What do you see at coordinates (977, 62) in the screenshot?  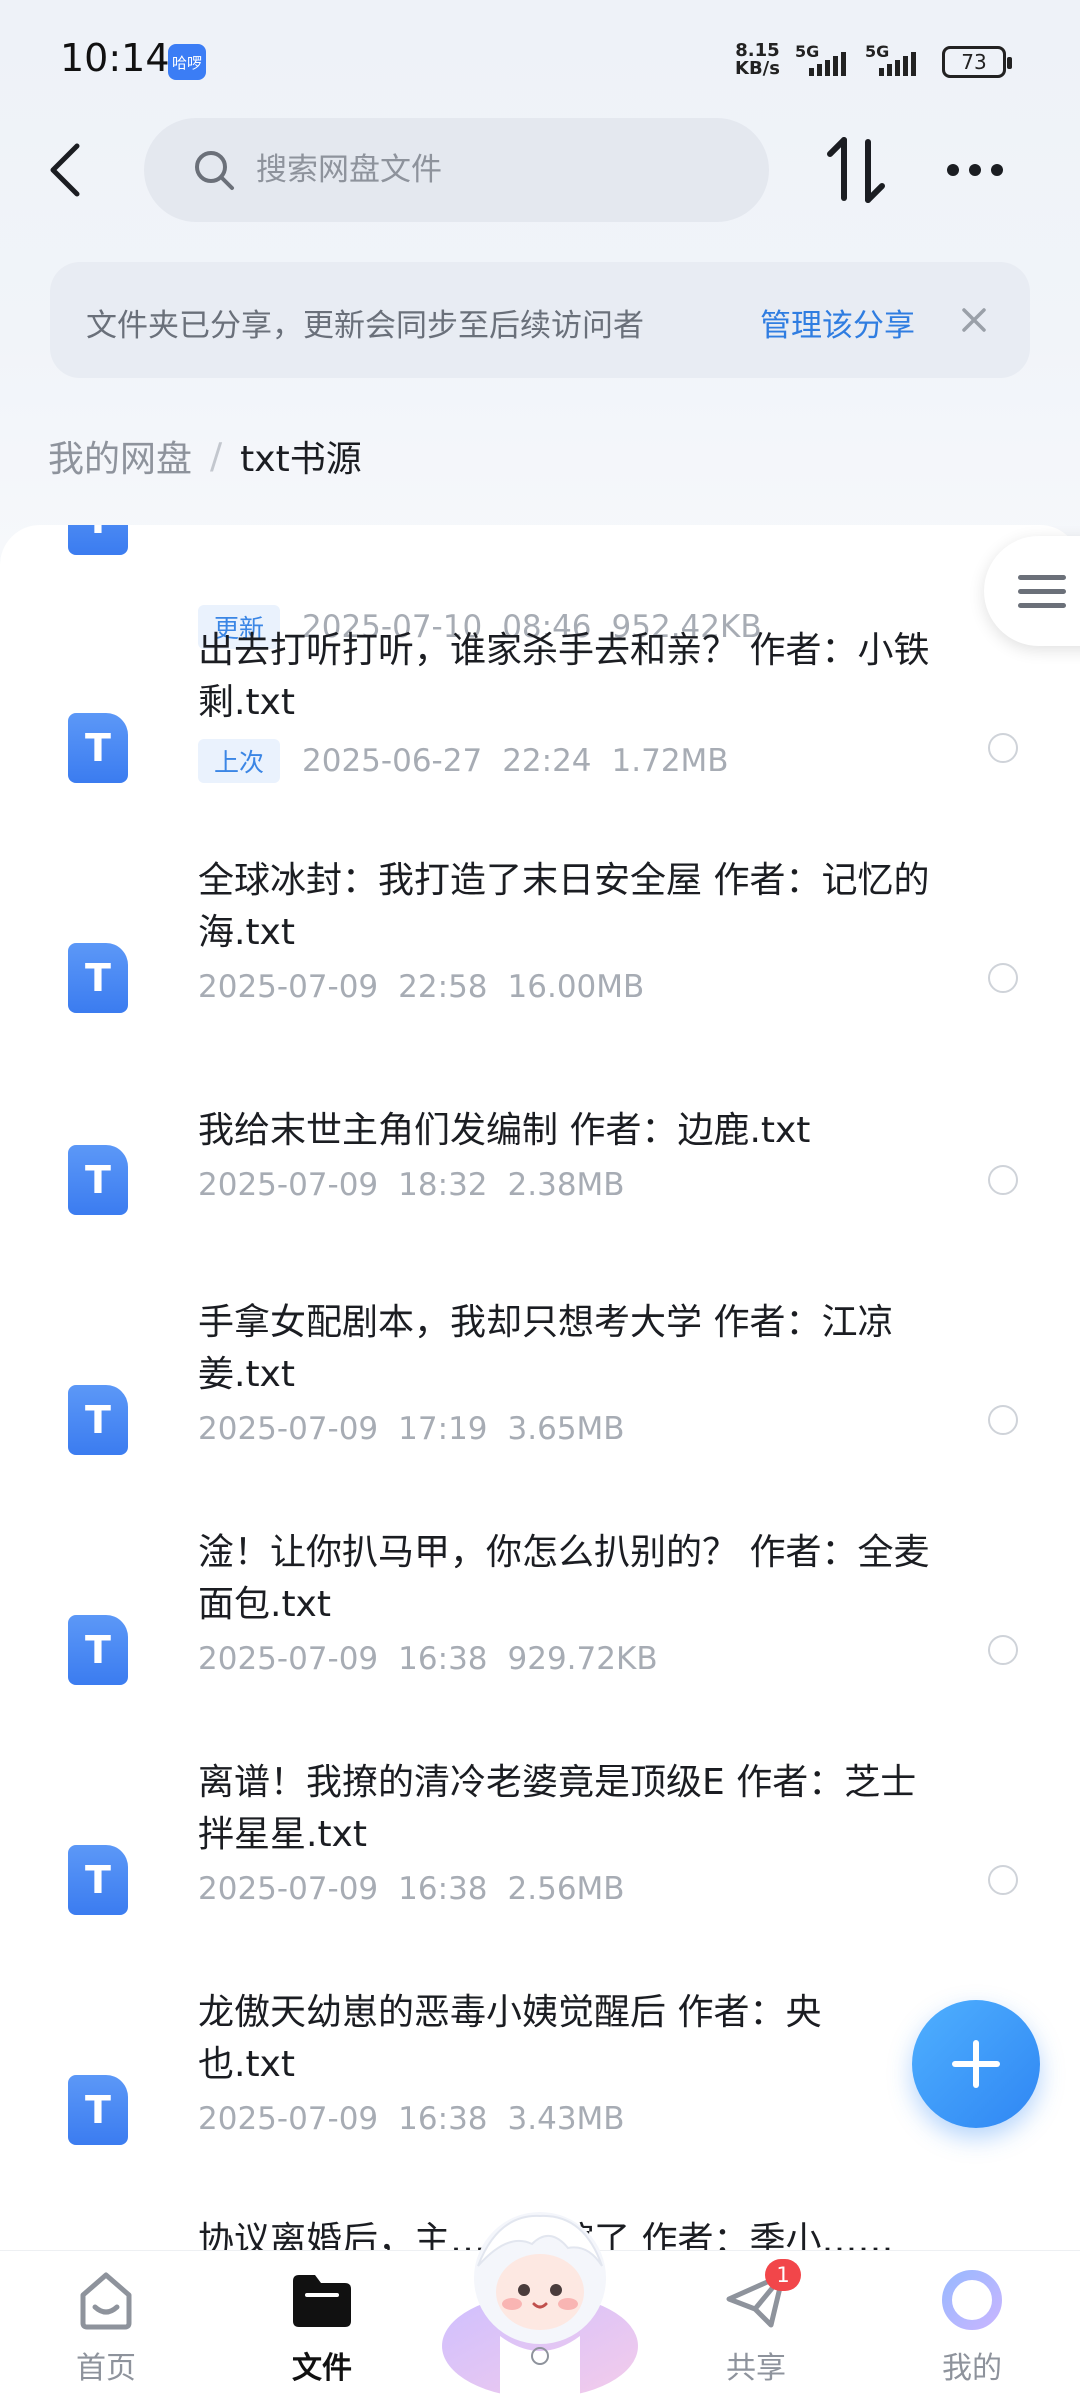 I see `battery-icon: 73` at bounding box center [977, 62].